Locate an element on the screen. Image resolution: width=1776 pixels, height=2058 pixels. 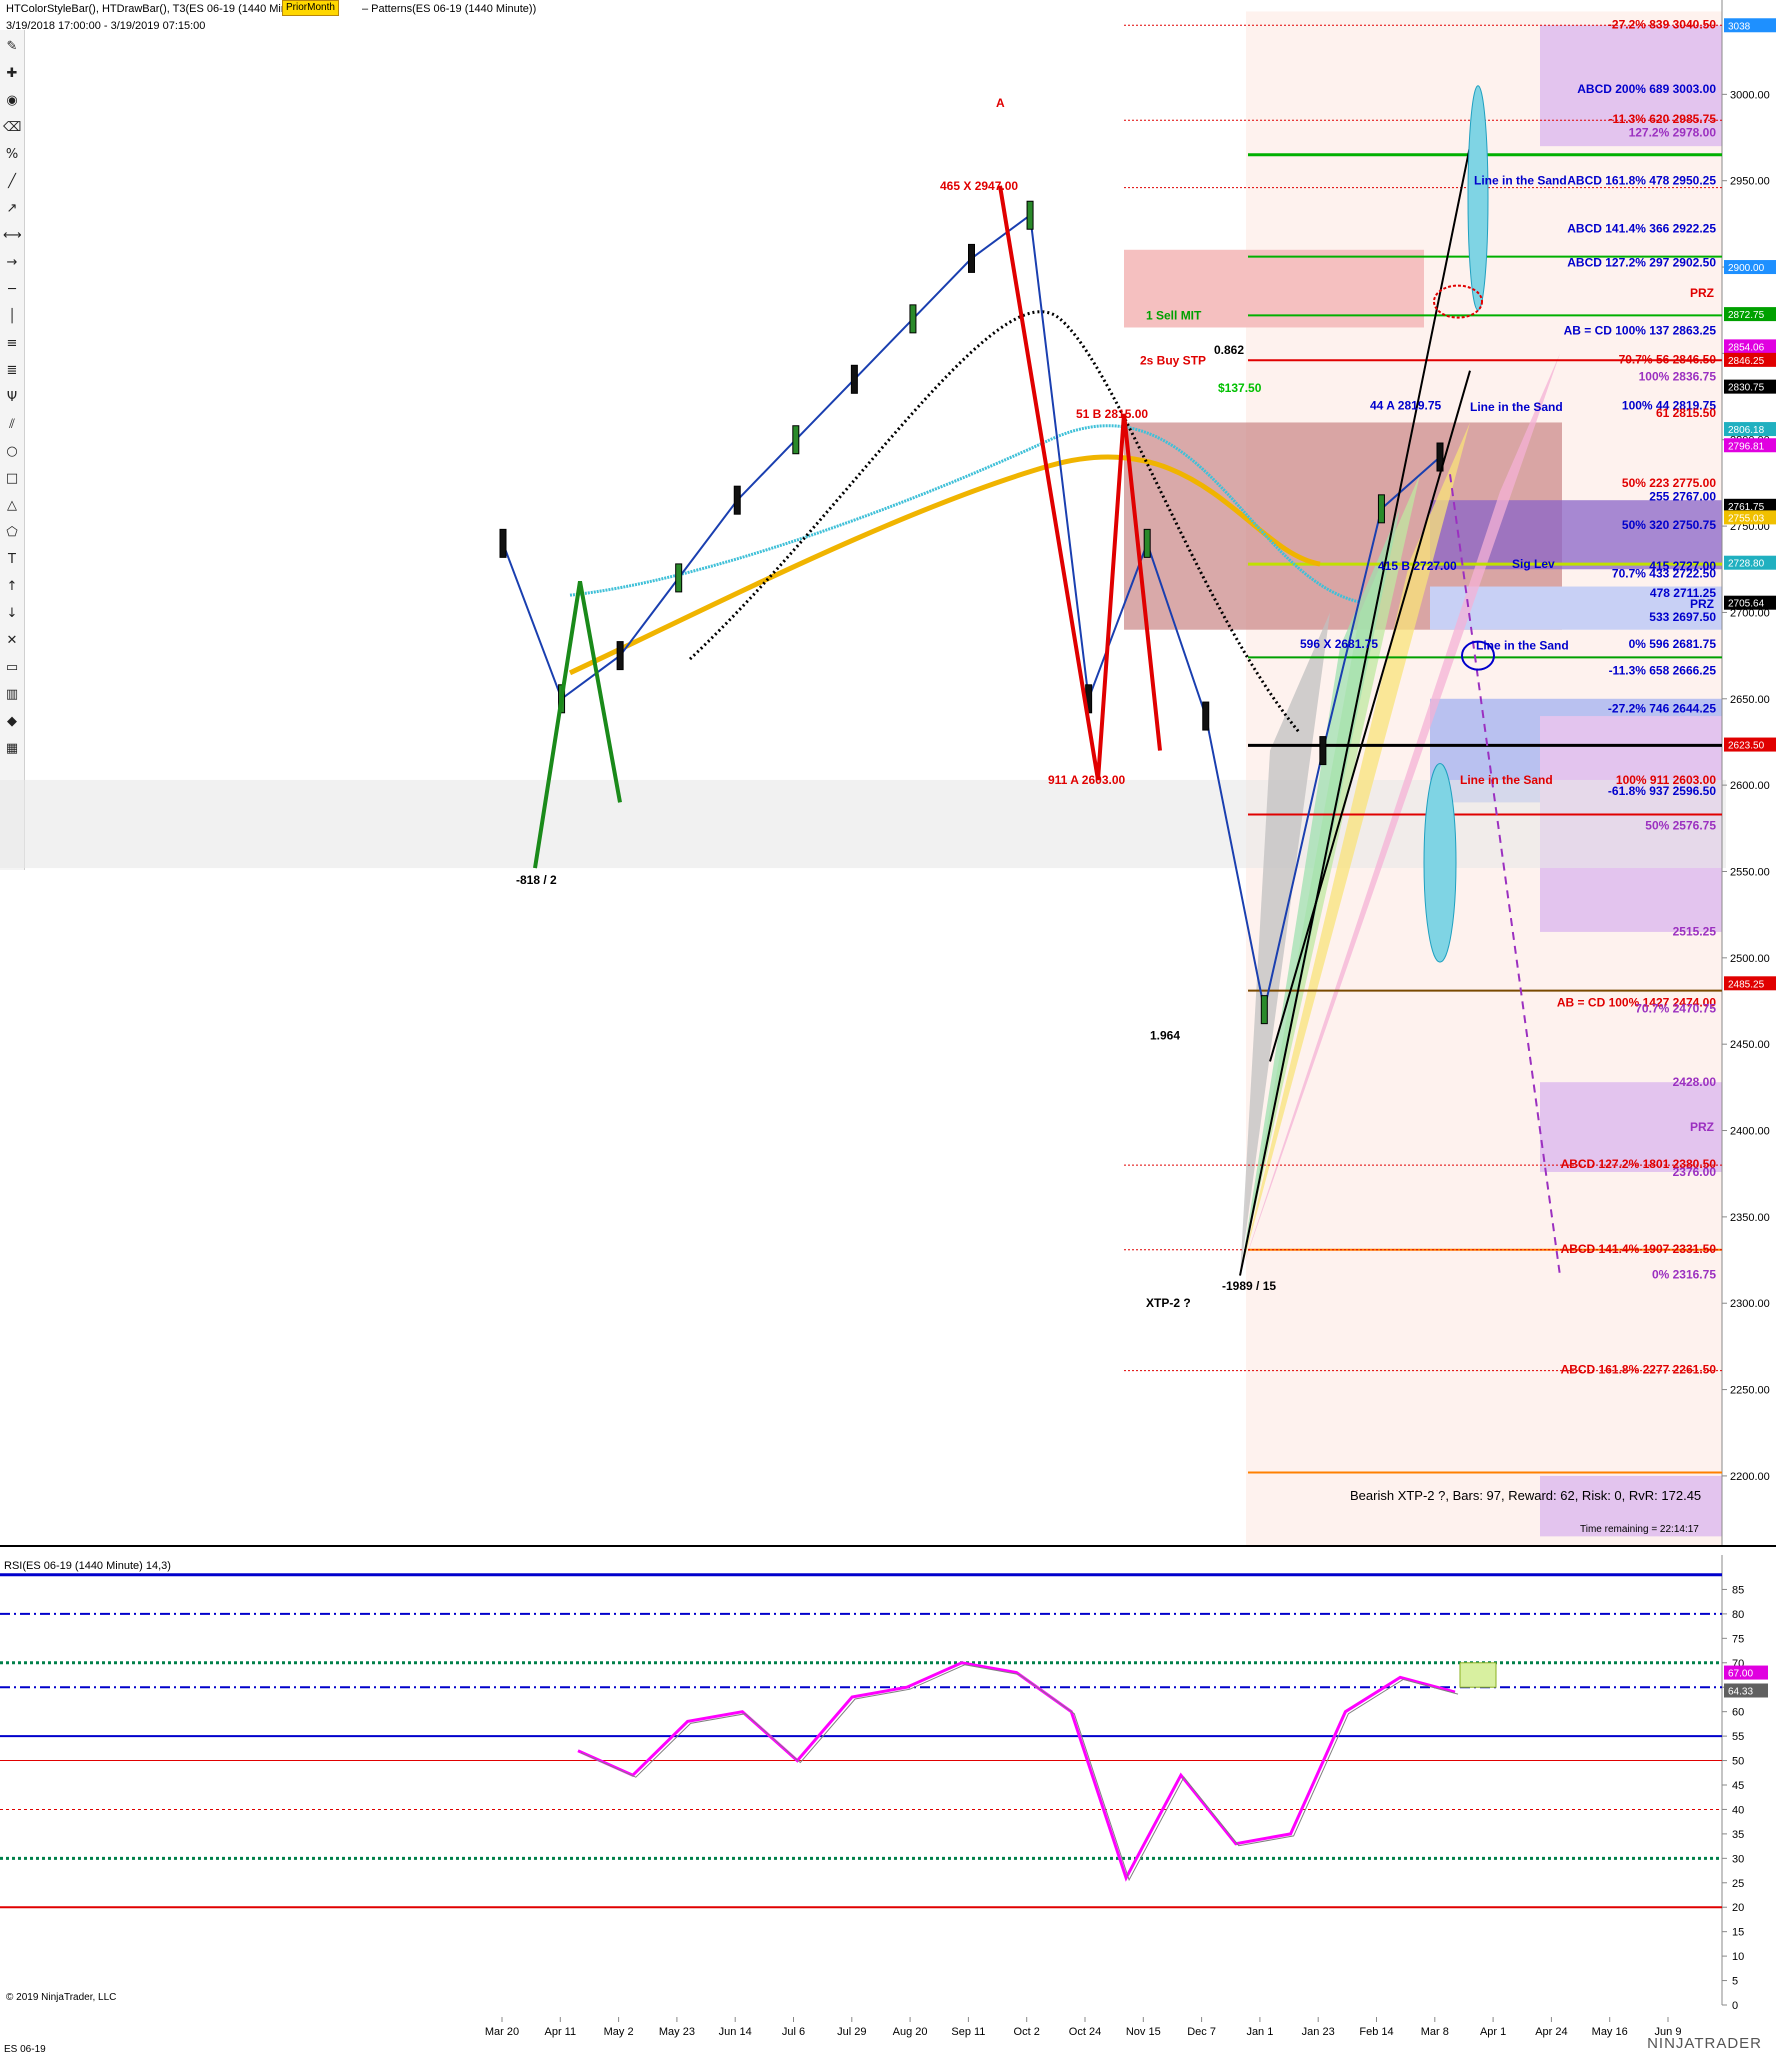
price-tick-label: 2600.00 is located at coordinates (1750, 786).